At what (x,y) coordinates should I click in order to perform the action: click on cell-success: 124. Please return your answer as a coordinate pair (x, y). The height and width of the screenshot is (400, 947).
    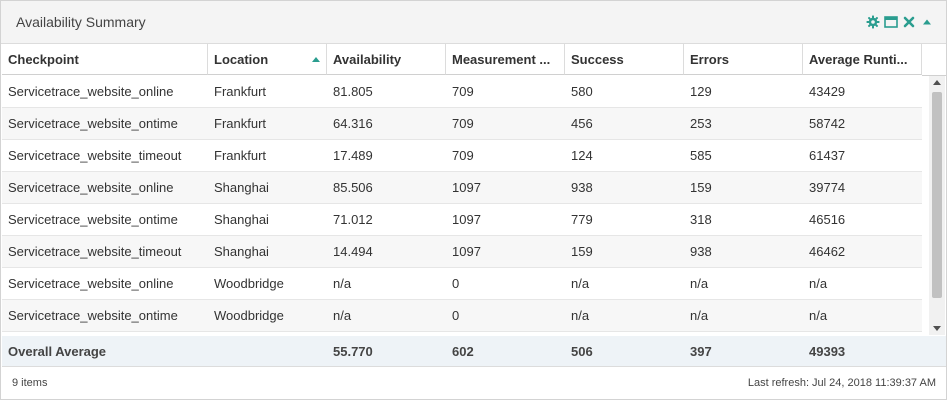
    Looking at the image, I should click on (582, 155).